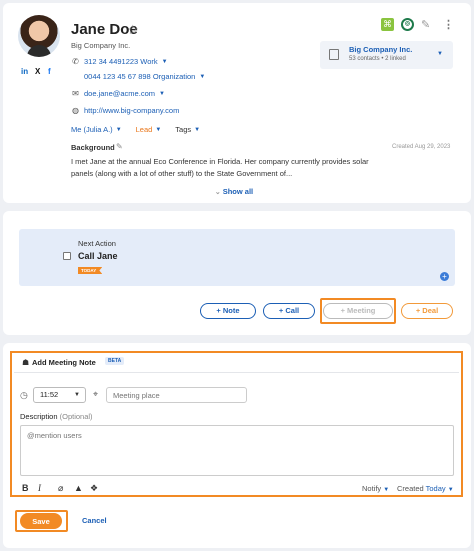 Image resolution: width=474 pixels, height=551 pixels. Describe the element at coordinates (90, 270) in the screenshot. I see `today-badge: TODAY` at that location.